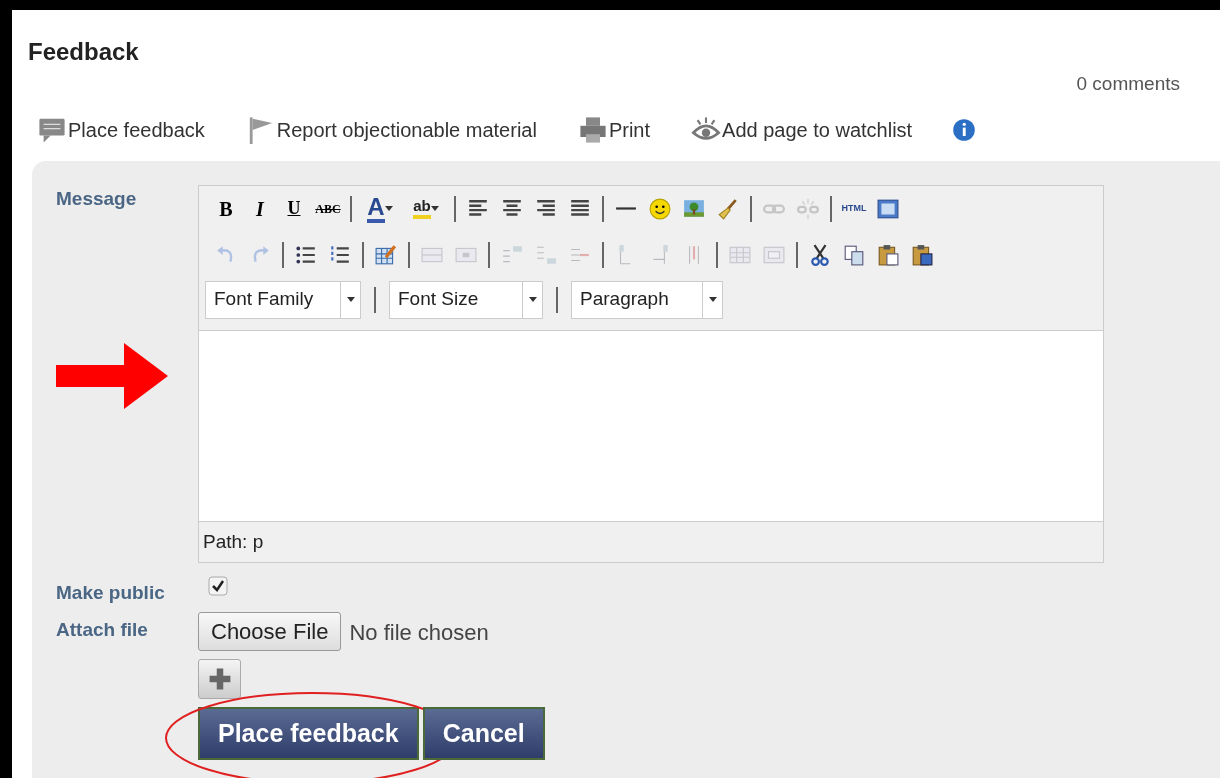 The image size is (1220, 778). What do you see at coordinates (728, 208) in the screenshot?
I see `broom-icon` at bounding box center [728, 208].